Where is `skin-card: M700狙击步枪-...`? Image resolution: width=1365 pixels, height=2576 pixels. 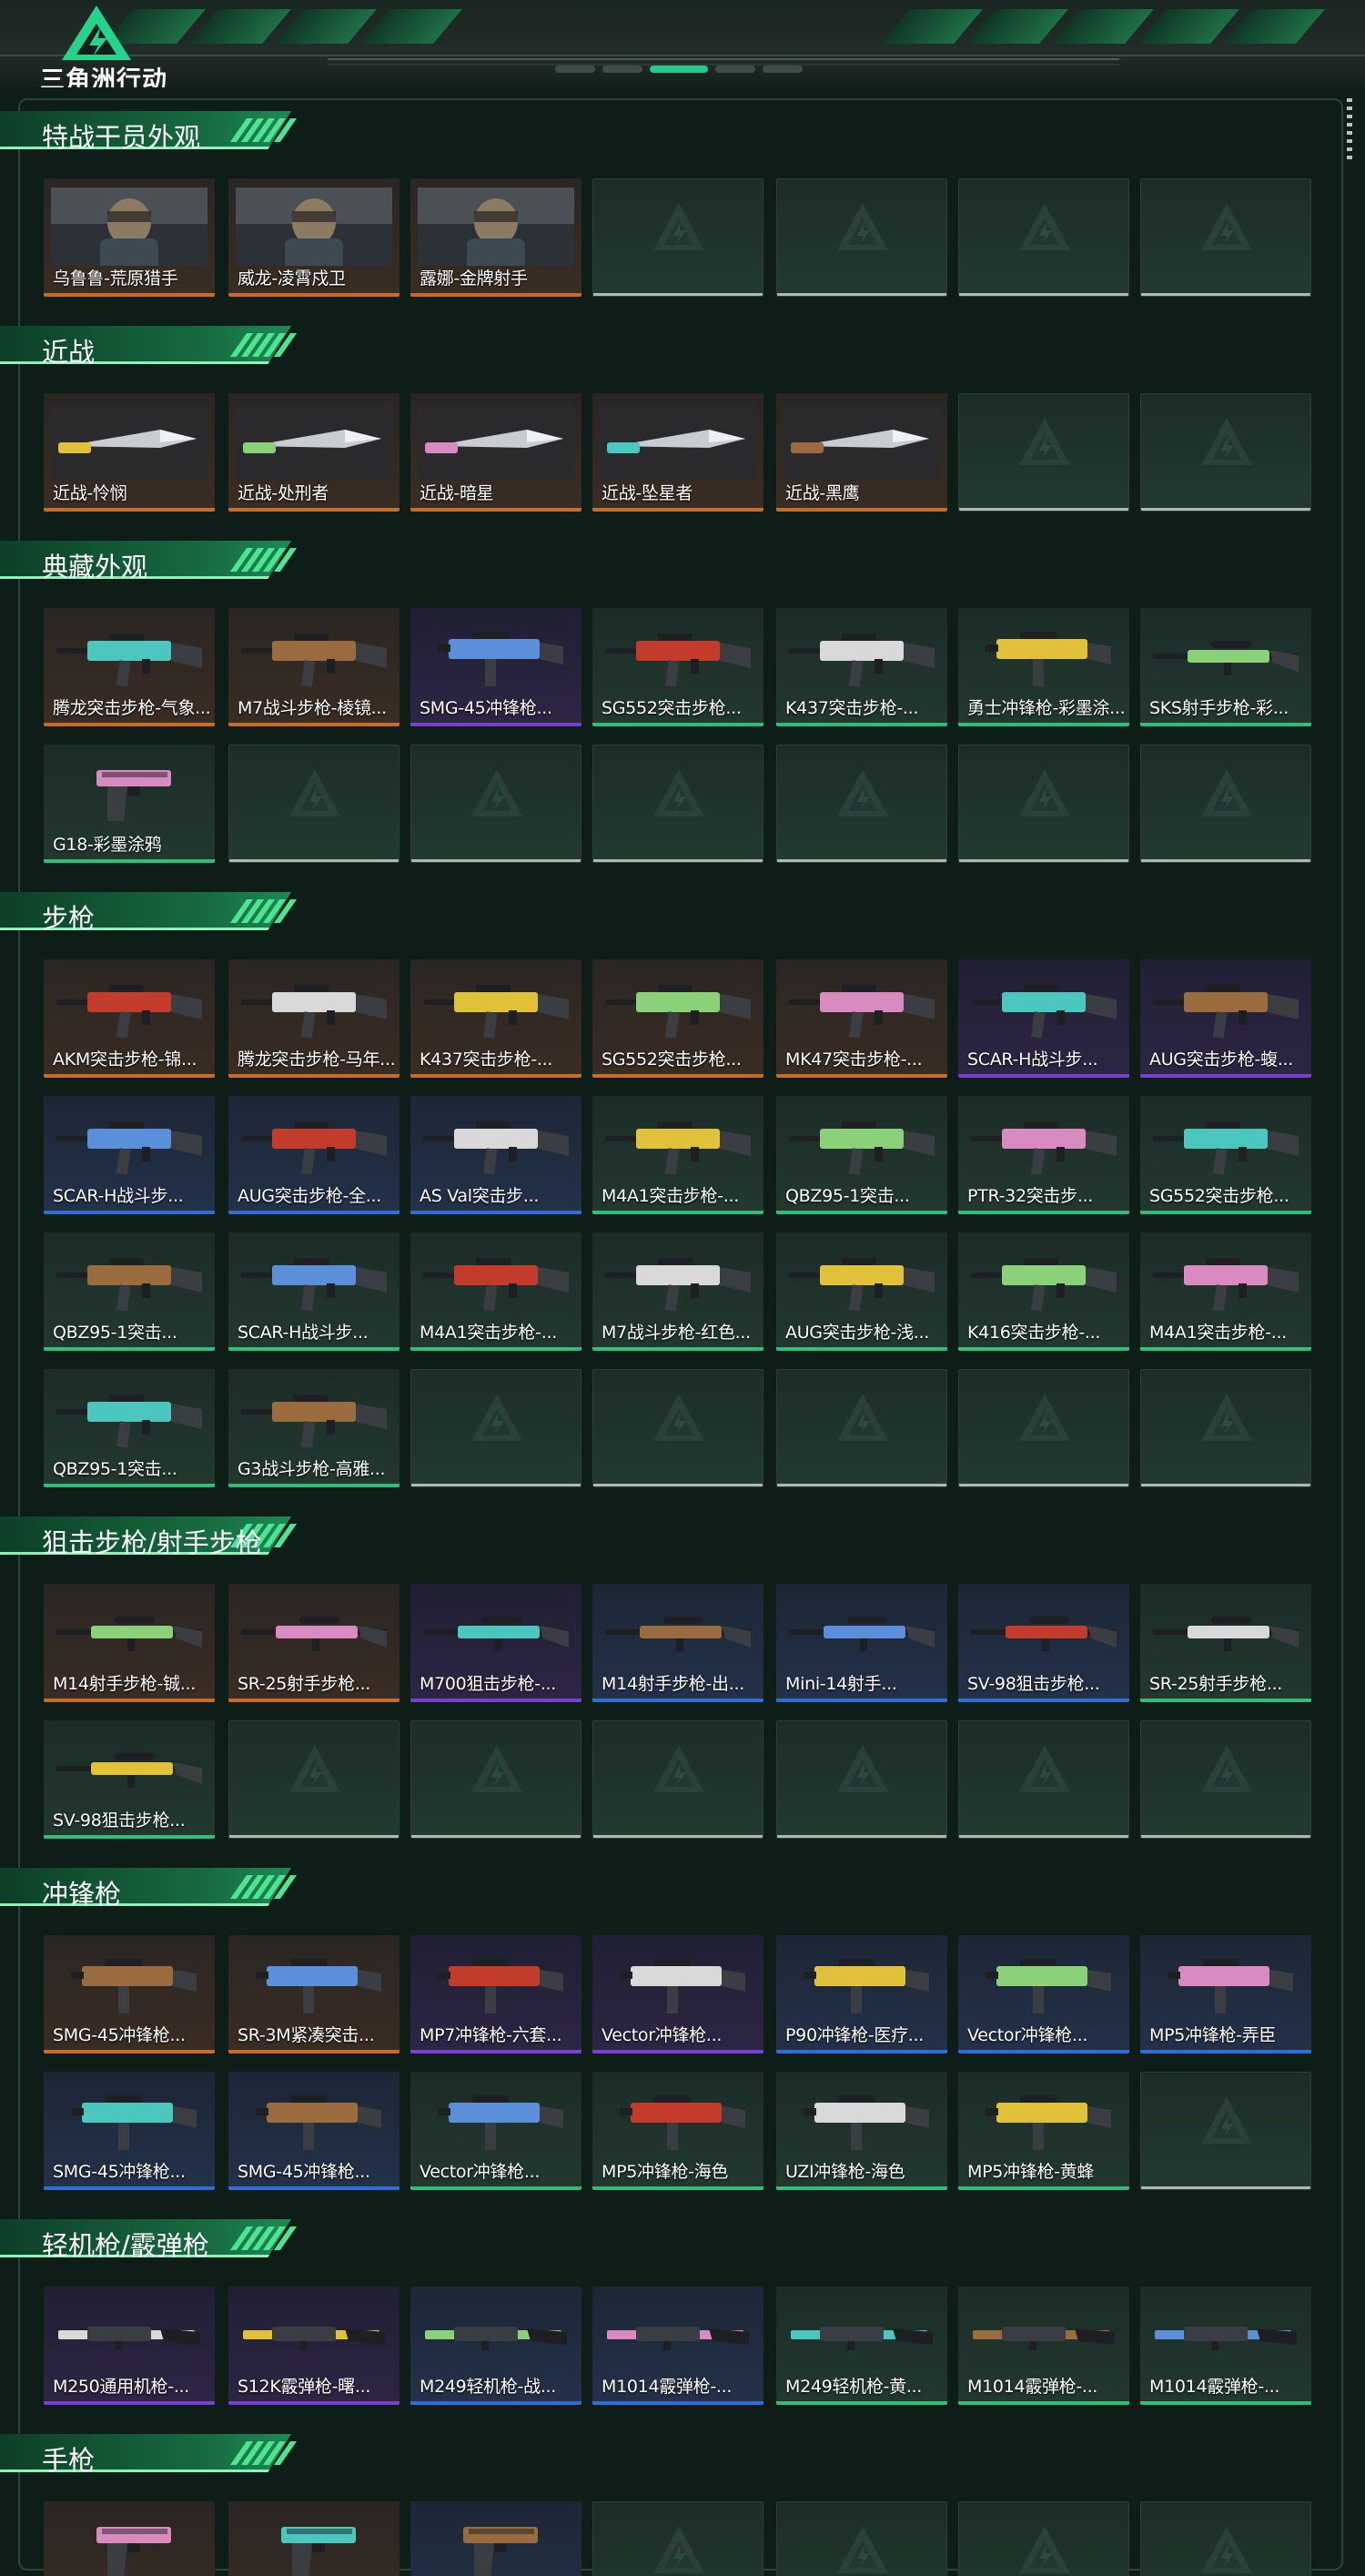 skin-card: M700狙击步枪-... is located at coordinates (496, 1643).